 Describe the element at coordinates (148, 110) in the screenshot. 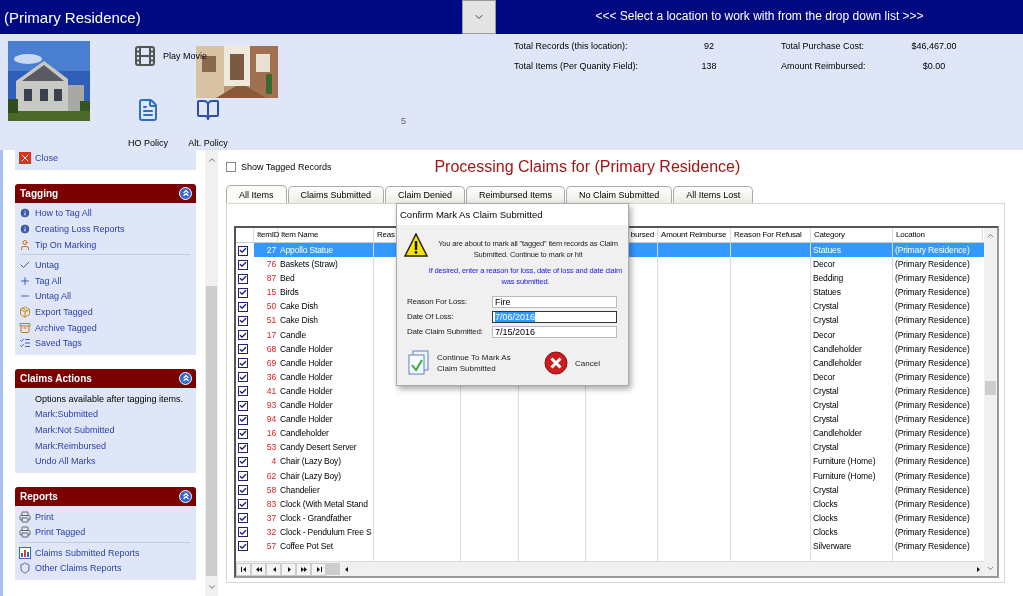

I see `document-icon` at that location.